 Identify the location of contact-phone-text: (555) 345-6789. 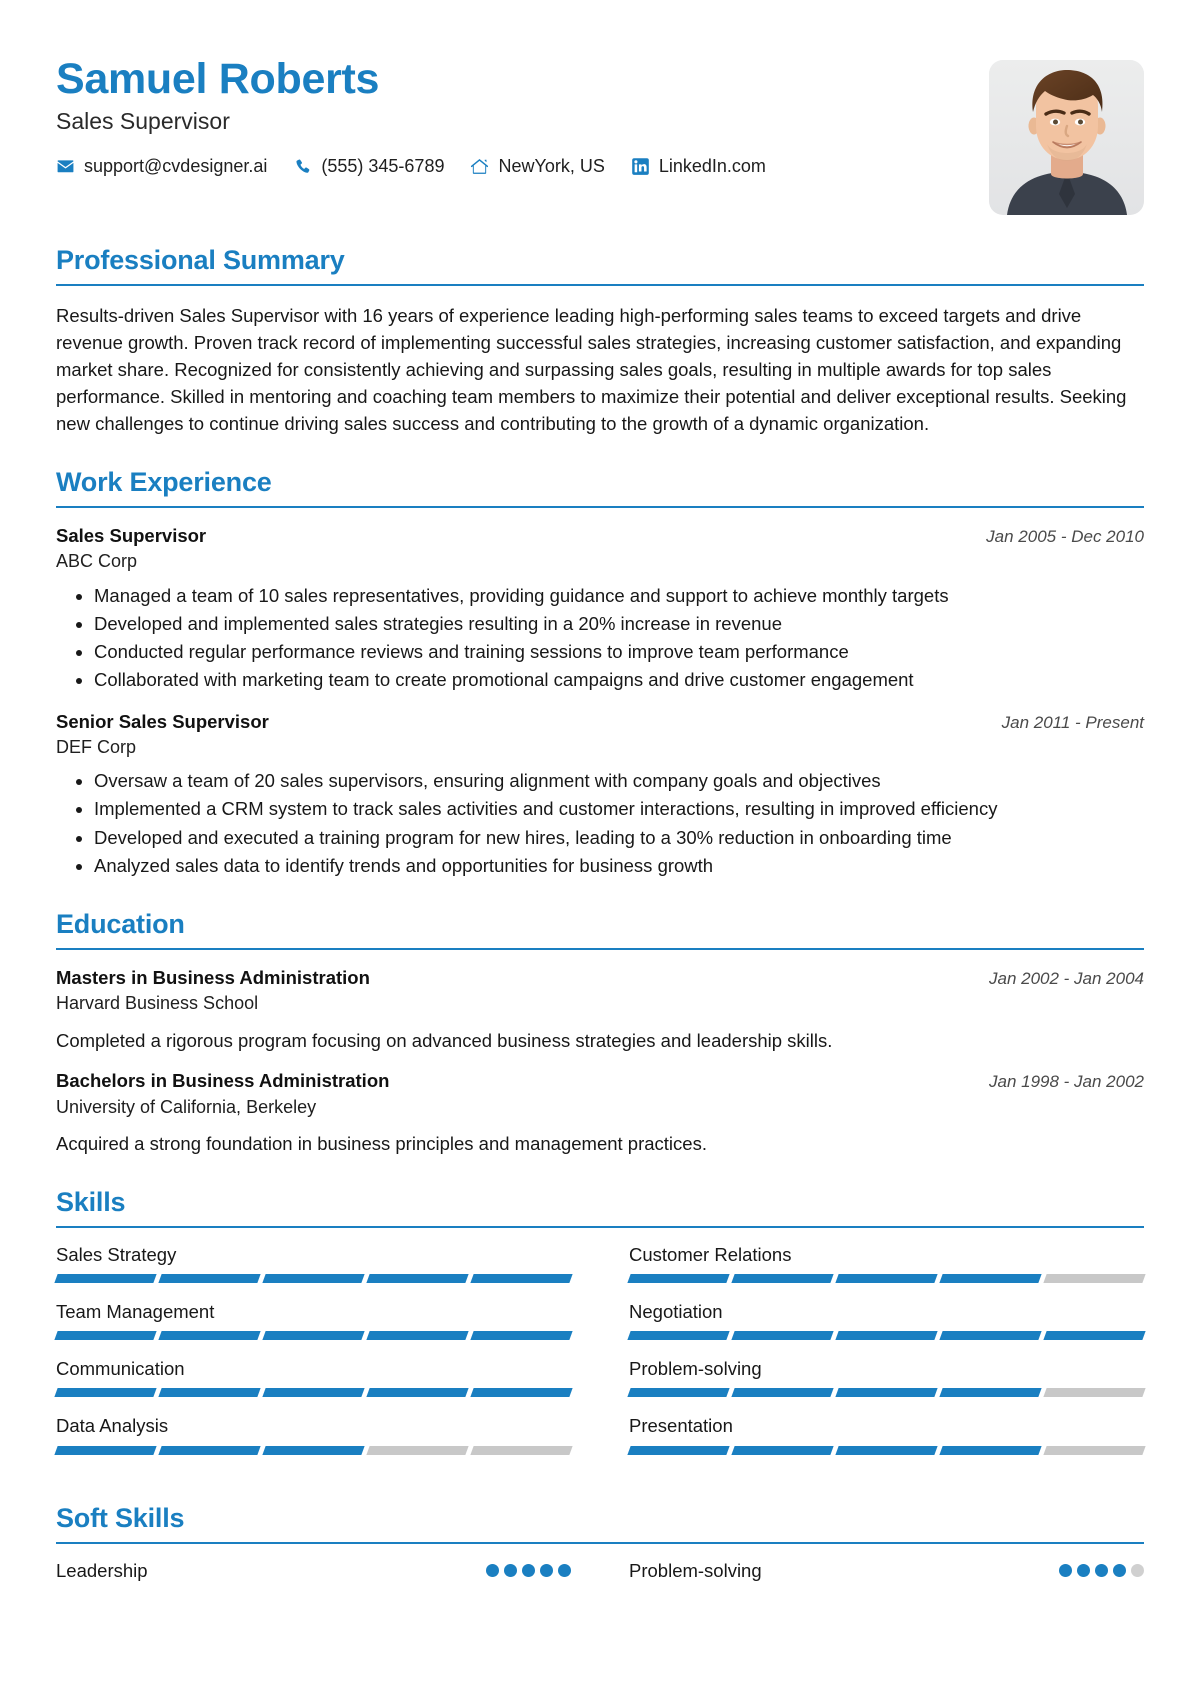
(383, 166).